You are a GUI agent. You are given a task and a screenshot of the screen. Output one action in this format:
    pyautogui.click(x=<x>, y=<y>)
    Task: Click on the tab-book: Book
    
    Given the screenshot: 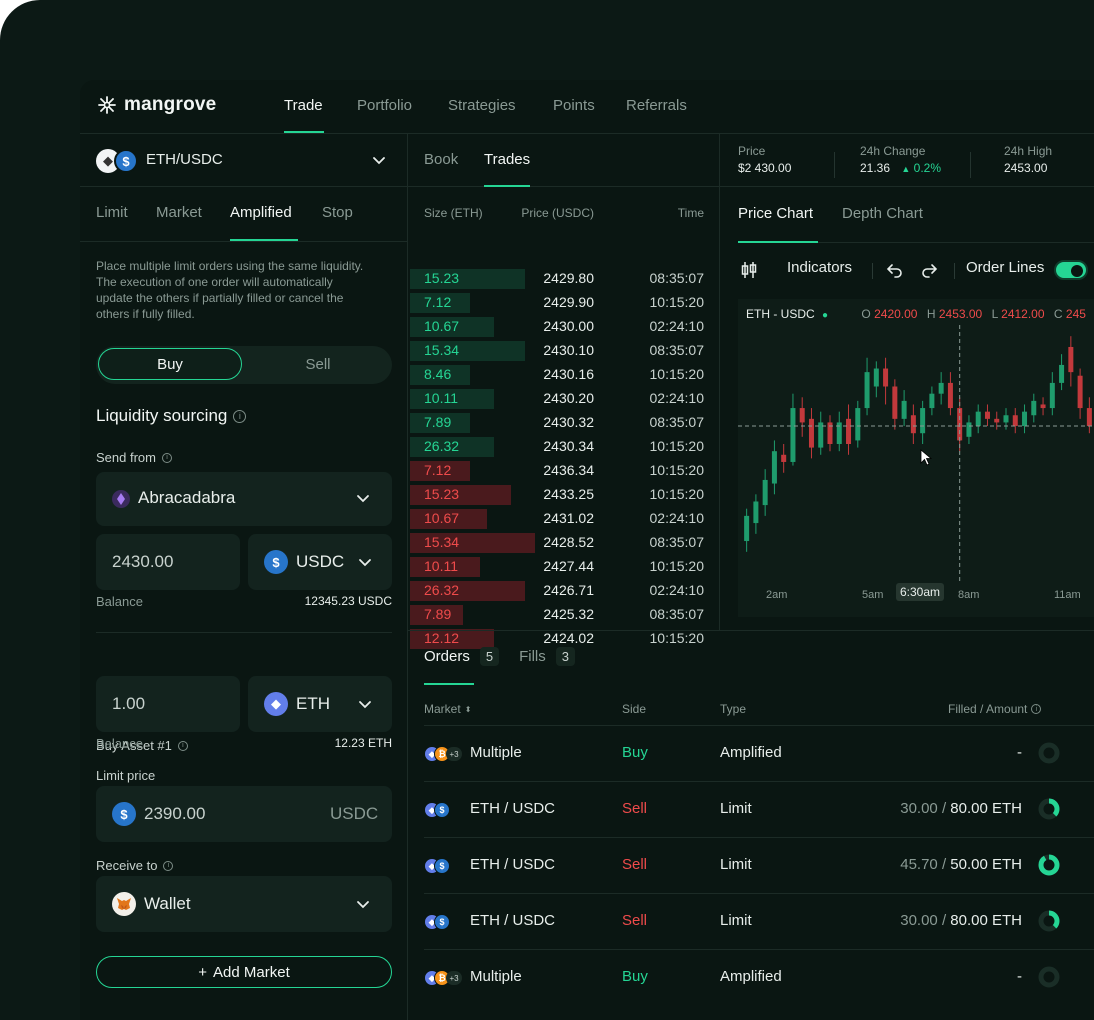 What is the action you would take?
    pyautogui.click(x=441, y=159)
    